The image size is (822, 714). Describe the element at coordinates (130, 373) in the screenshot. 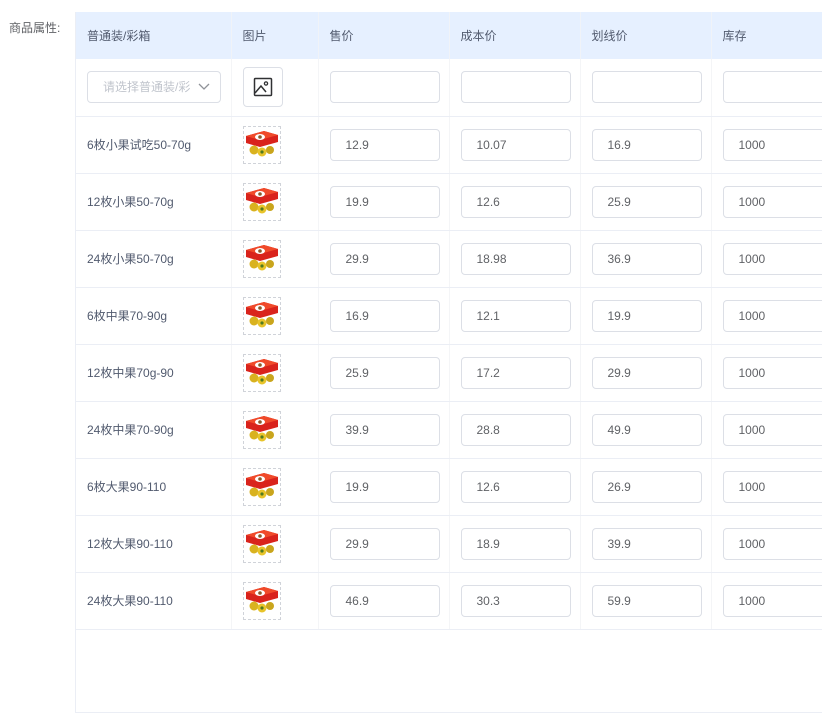

I see `sku-name: 12枚中果70g-90` at that location.